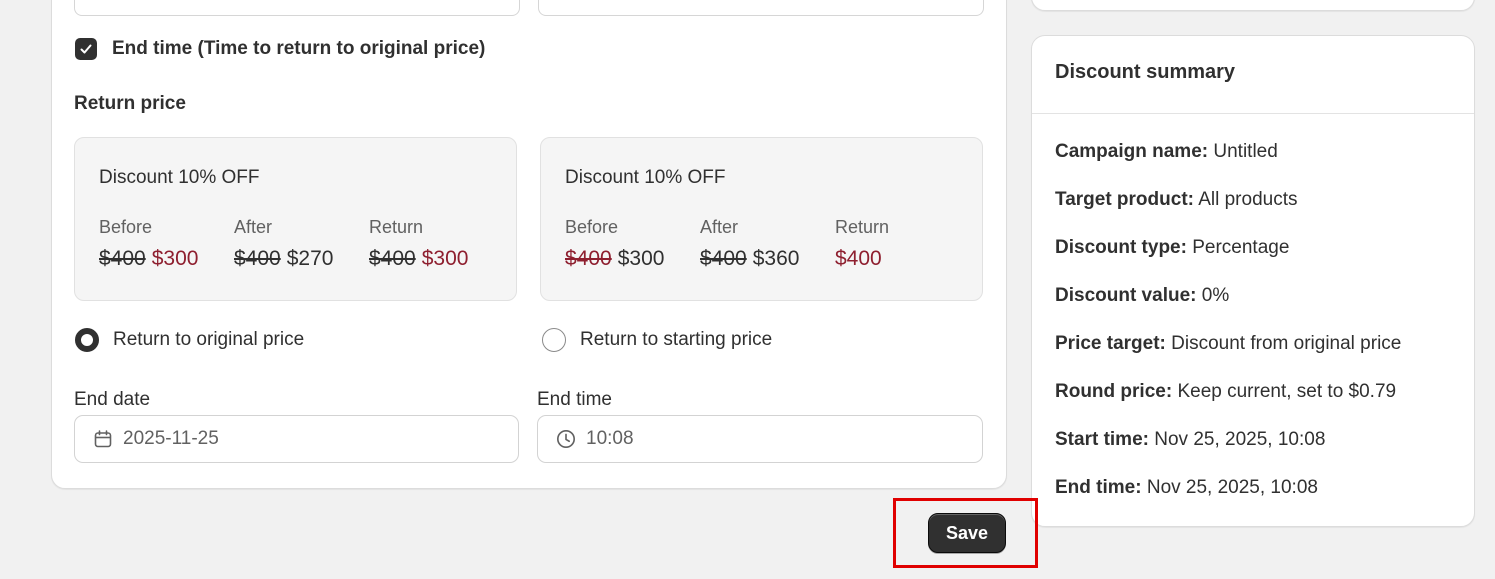 This screenshot has height=579, width=1495. I want to click on after-new-price: $360, so click(776, 258).